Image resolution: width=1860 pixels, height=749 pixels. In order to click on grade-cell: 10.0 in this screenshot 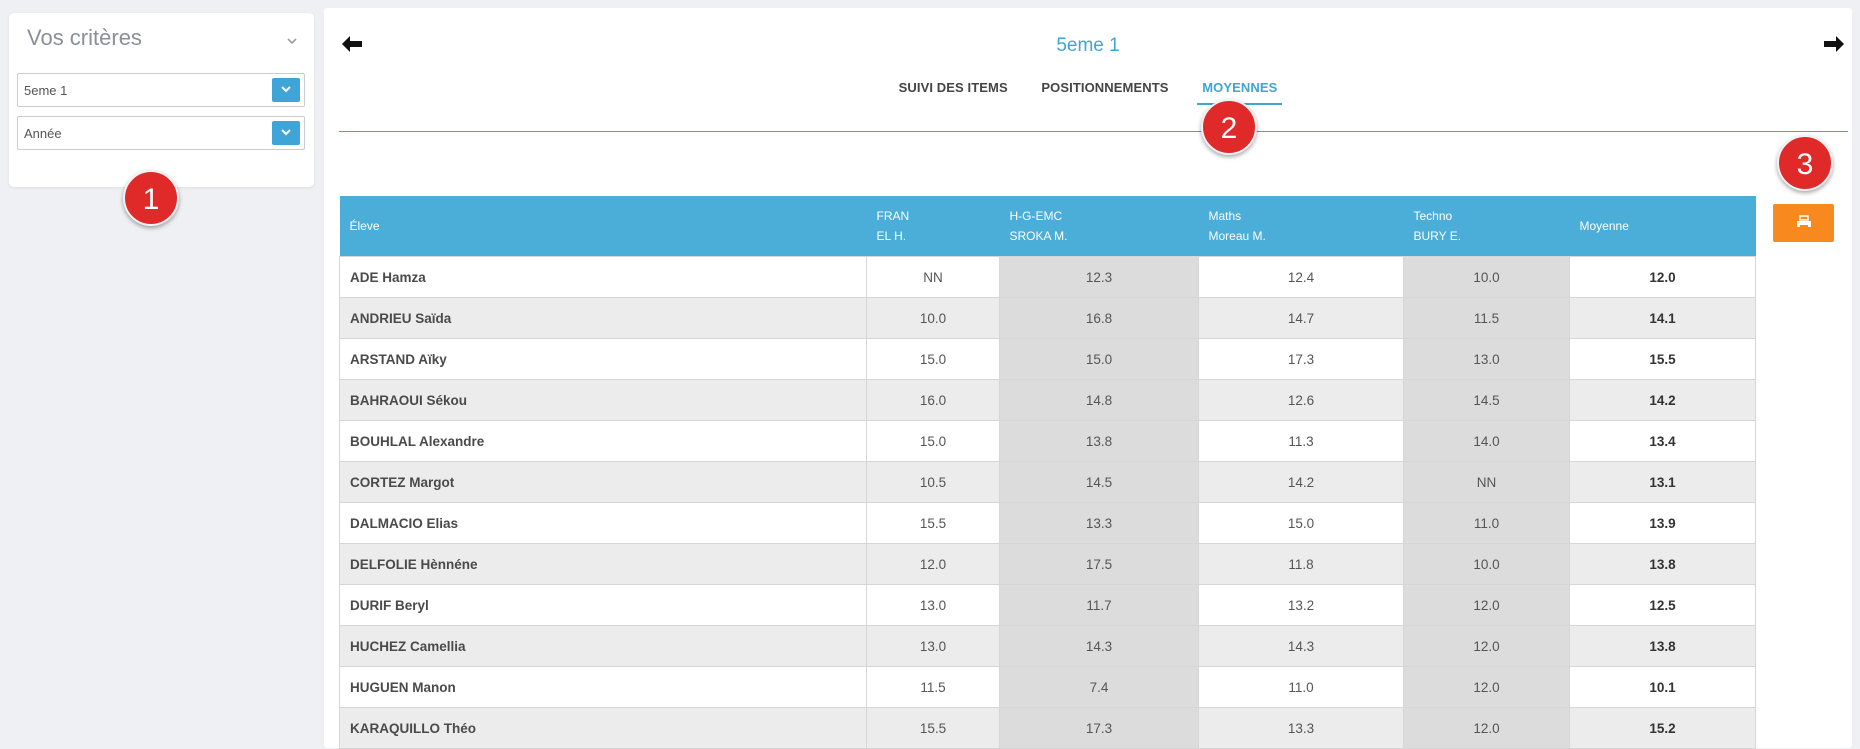, I will do `click(1486, 564)`.